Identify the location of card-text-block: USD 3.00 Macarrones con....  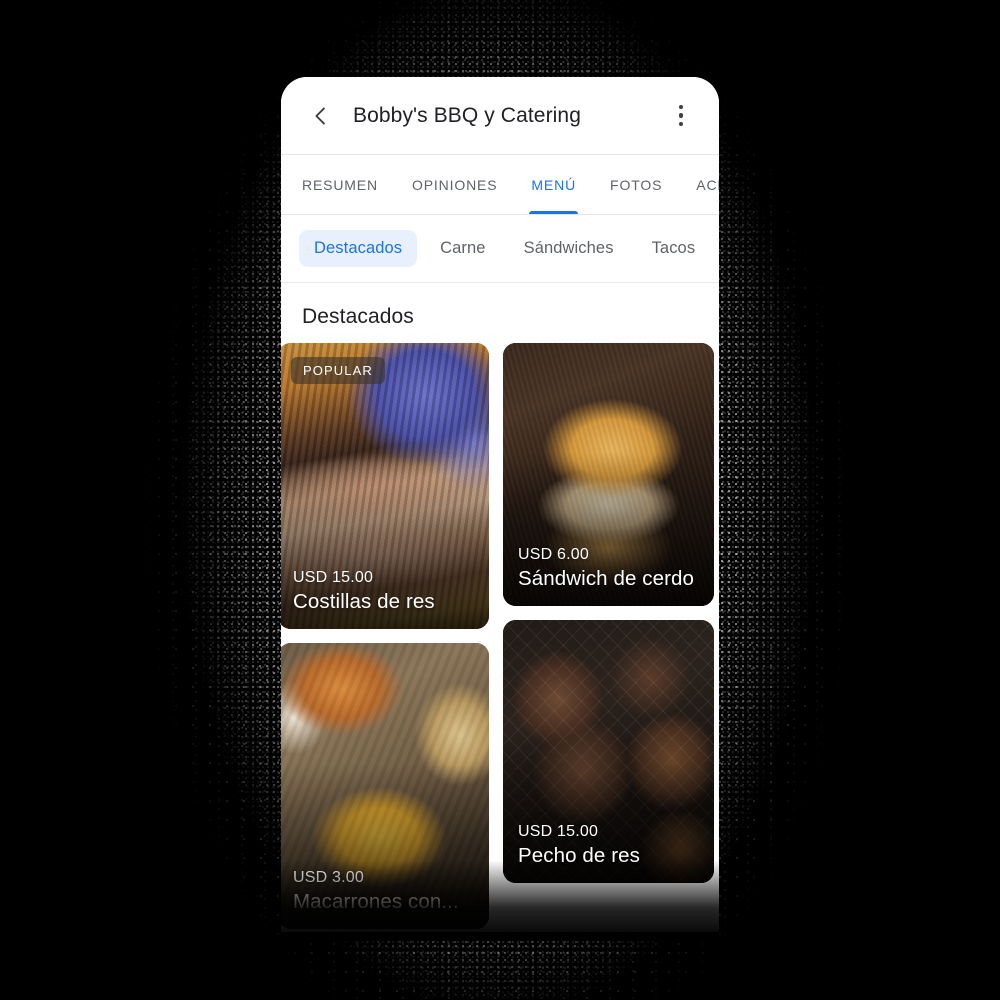
(385, 892).